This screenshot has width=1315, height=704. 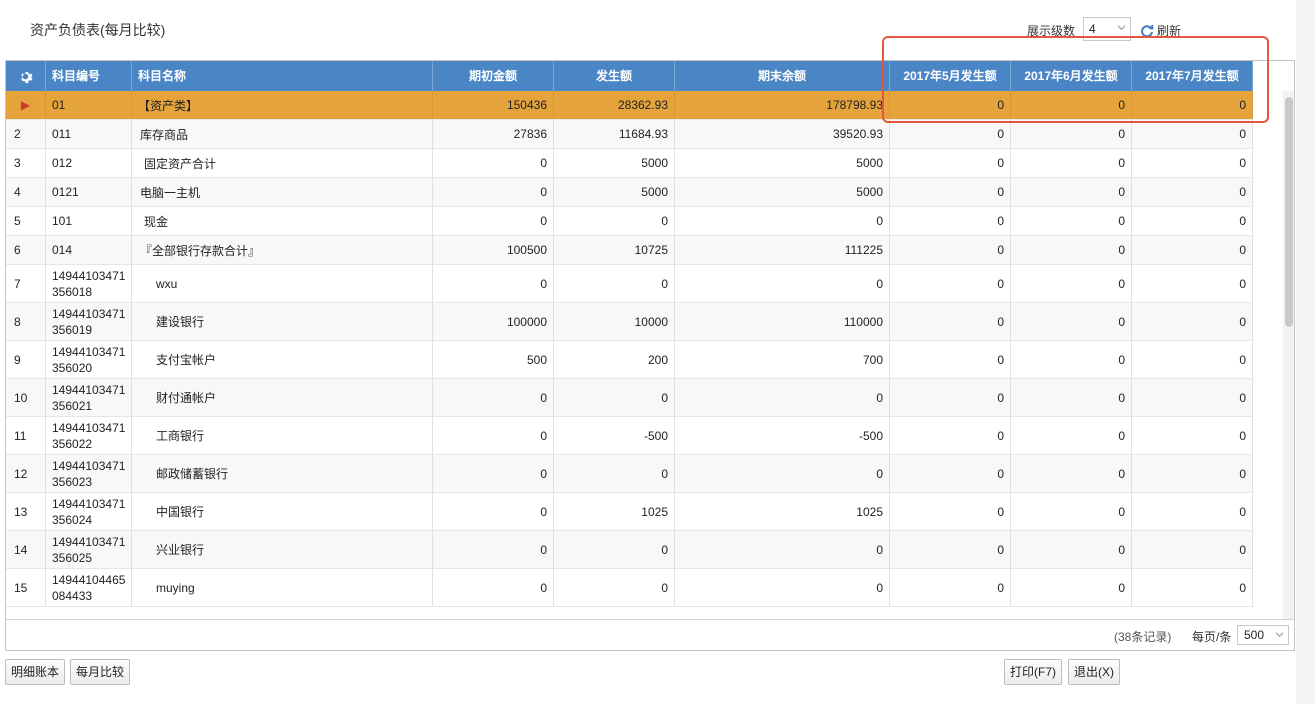 What do you see at coordinates (629, 284) in the screenshot?
I see `table-row: 7 14944103471356018 wxu 0 0 0 0 0 0` at bounding box center [629, 284].